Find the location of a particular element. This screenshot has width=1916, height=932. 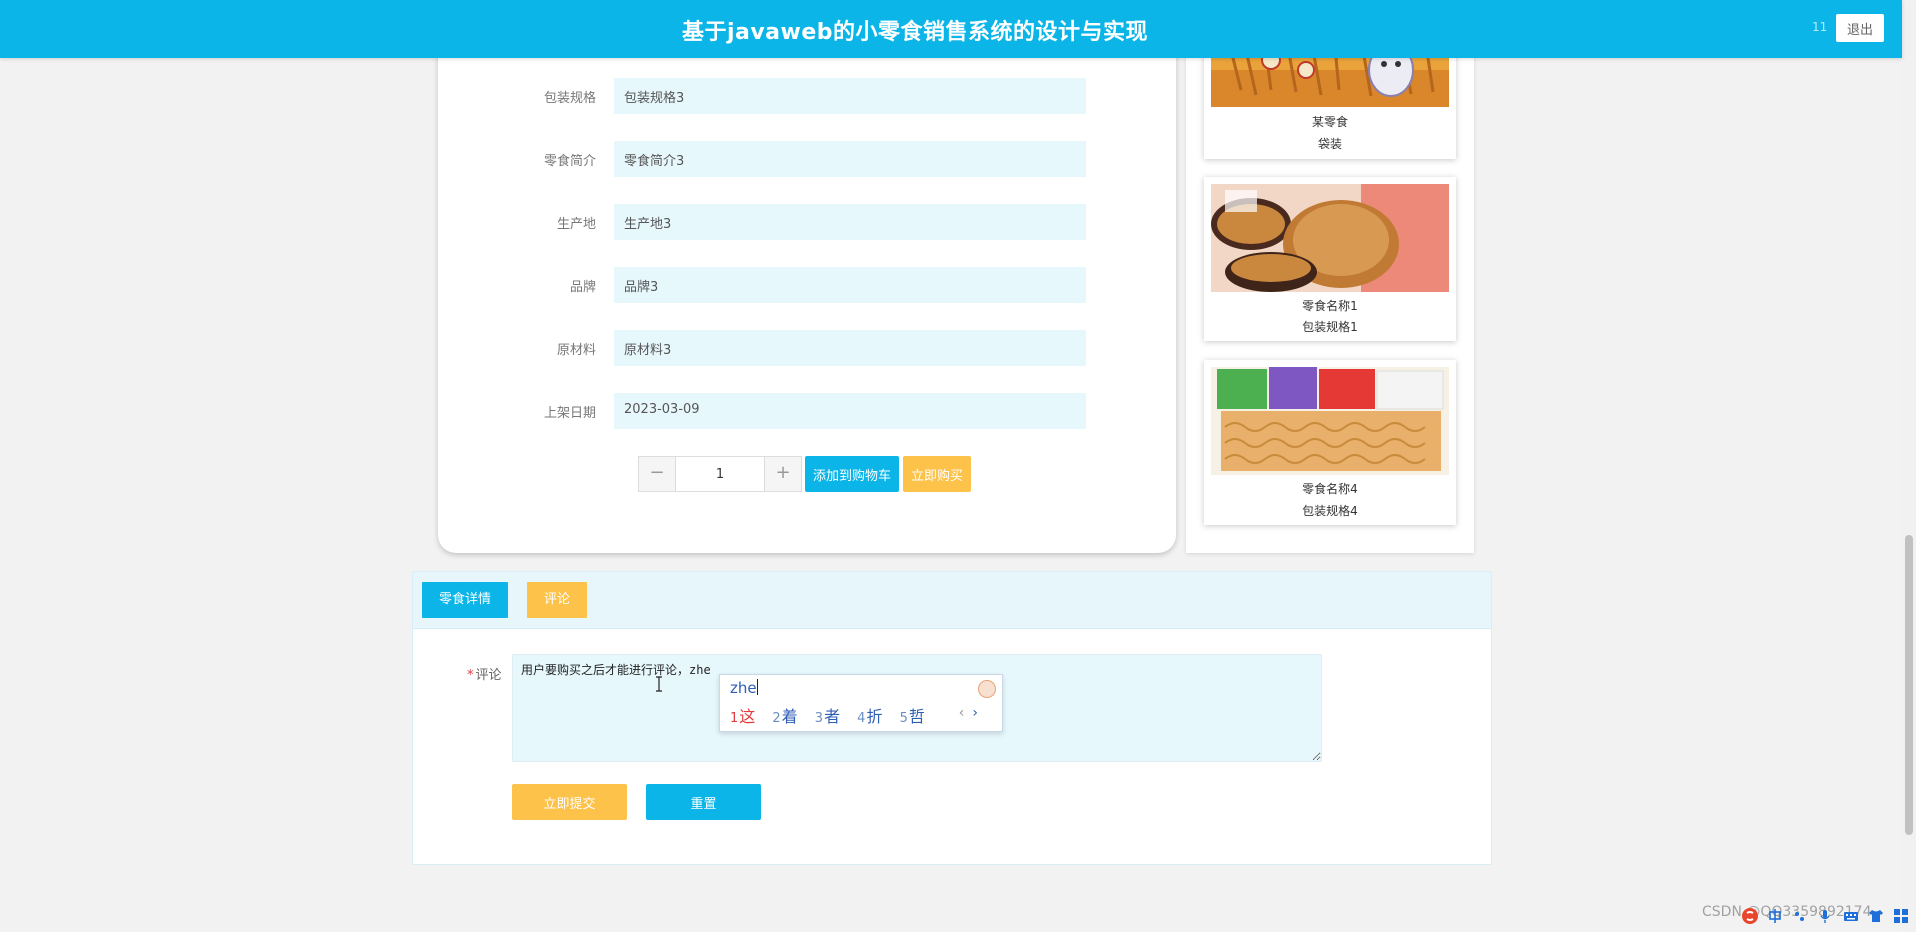

ime-pinyin-composition: zhe is located at coordinates (744, 688).